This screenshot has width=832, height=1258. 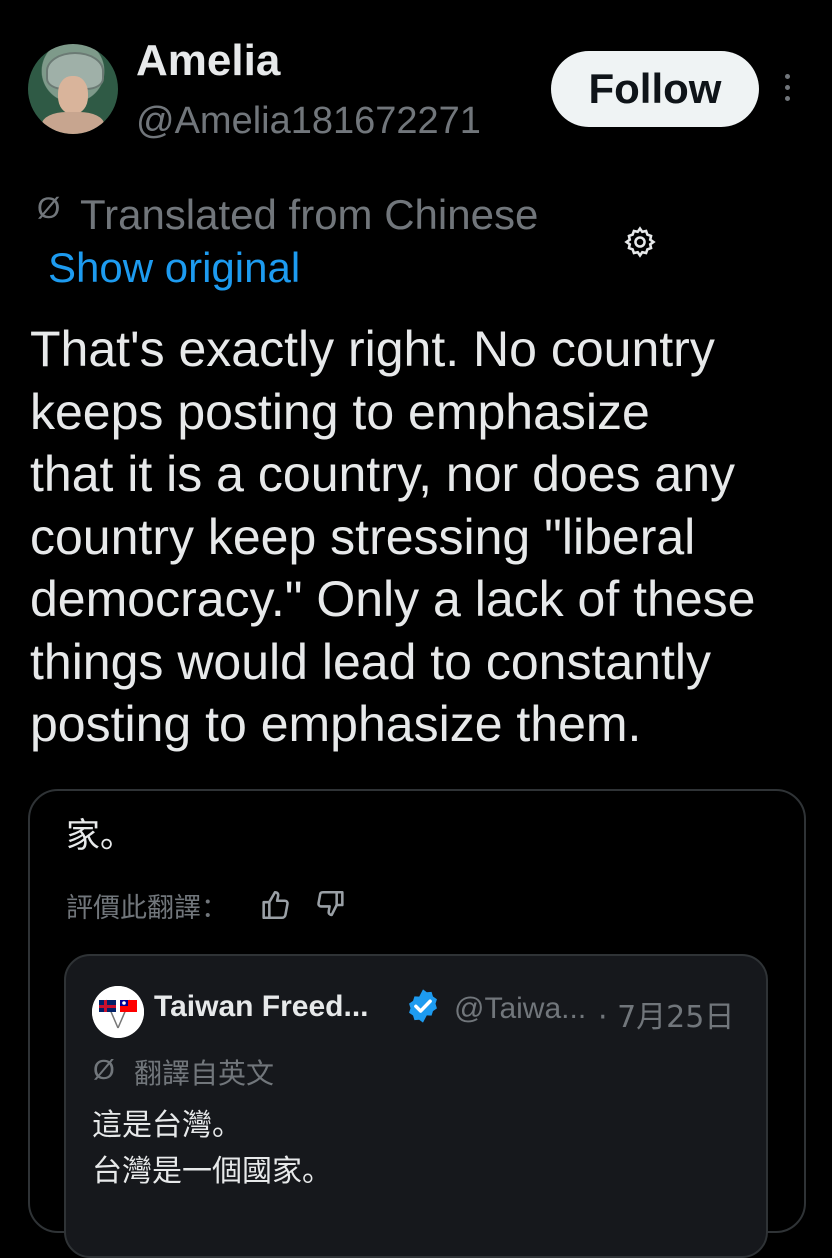 What do you see at coordinates (336, 724) in the screenshot?
I see `post-line: posting to emphasize them.` at bounding box center [336, 724].